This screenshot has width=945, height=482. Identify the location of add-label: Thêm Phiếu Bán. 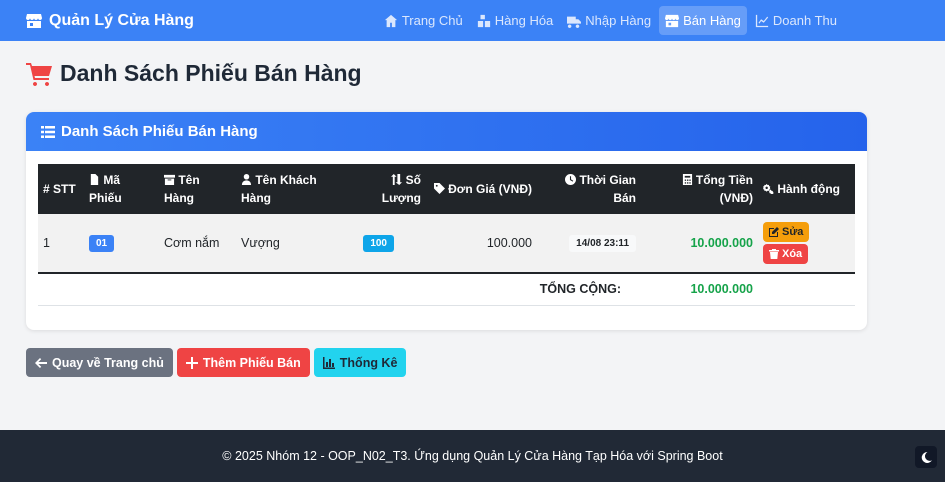
(251, 362).